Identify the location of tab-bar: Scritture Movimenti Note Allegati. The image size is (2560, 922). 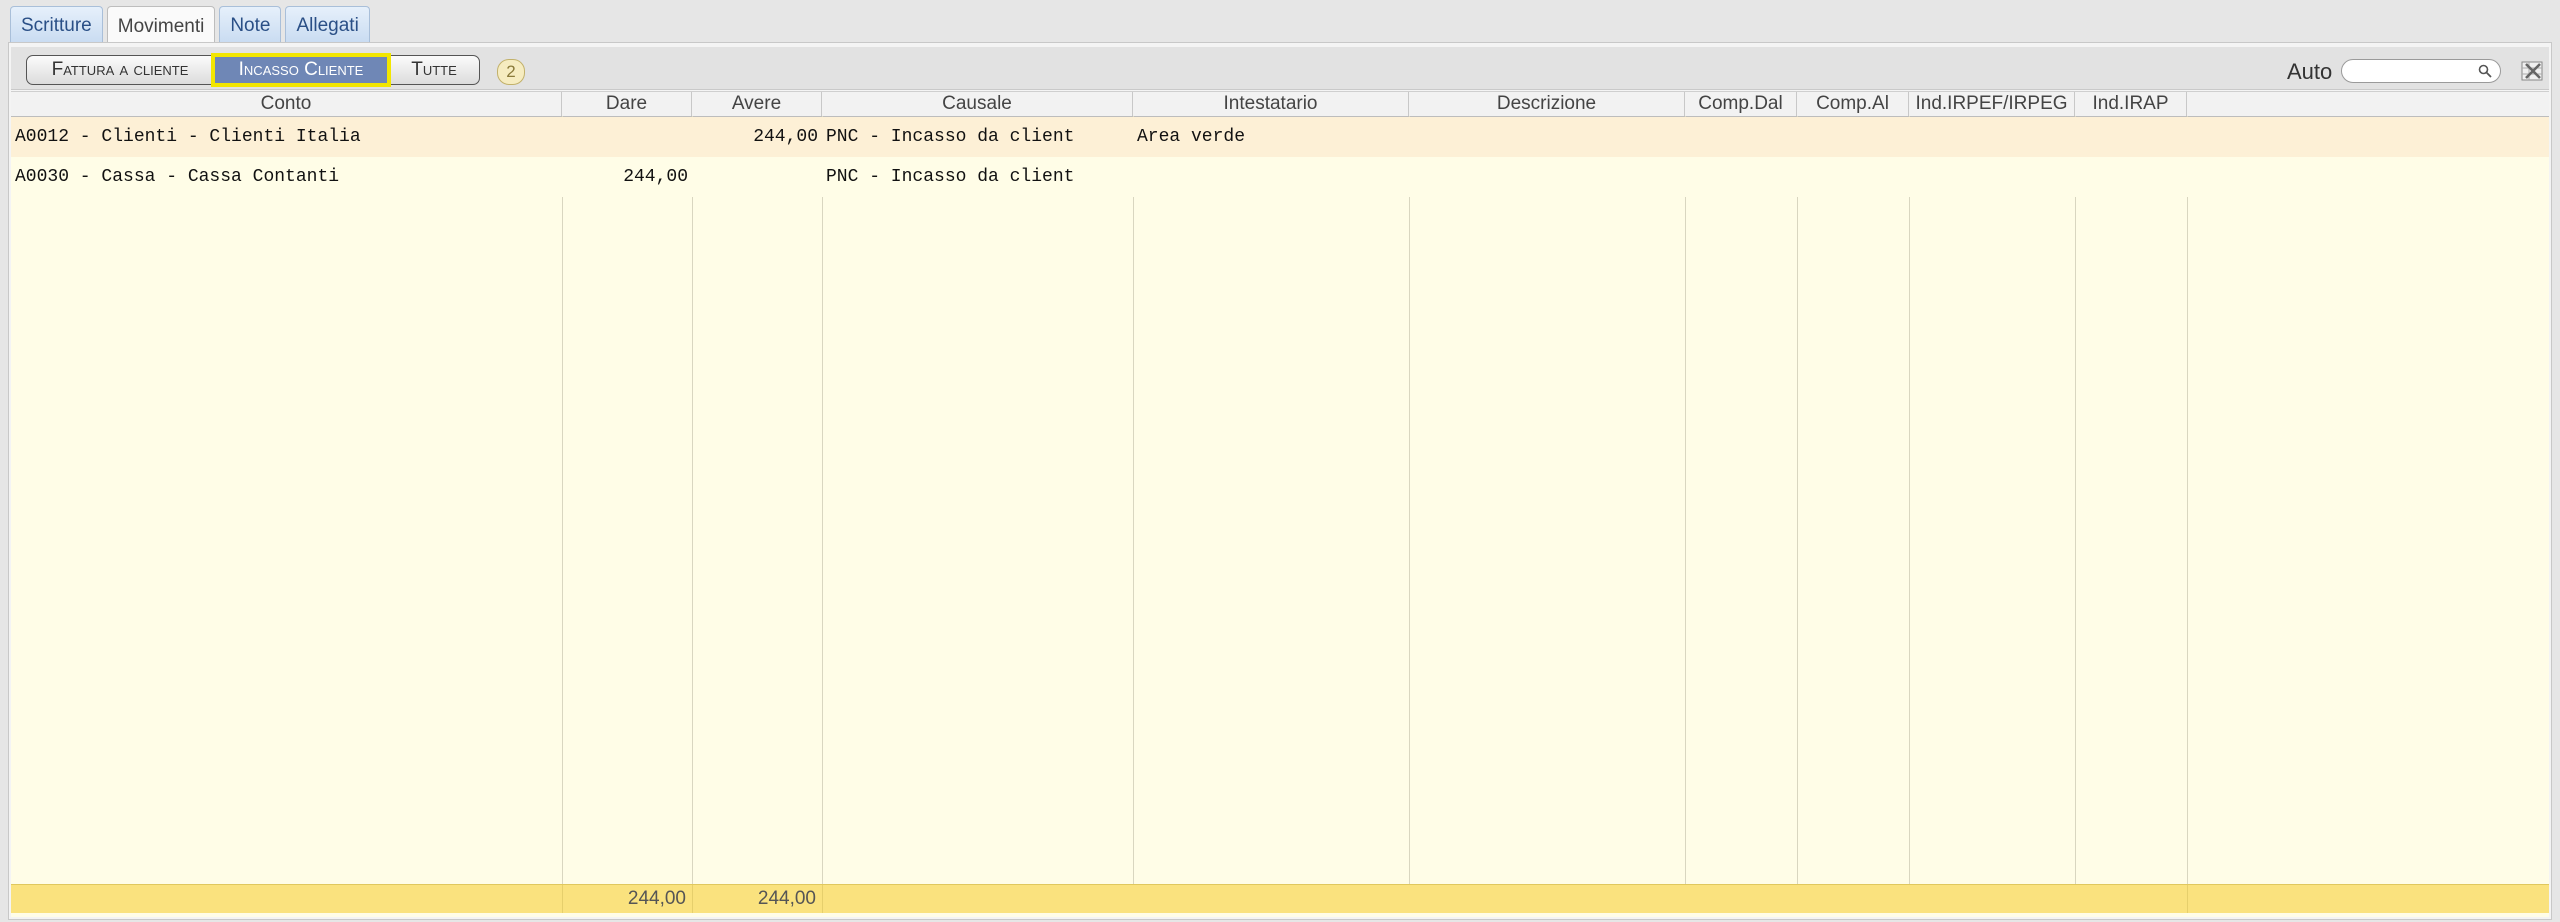
(190, 26).